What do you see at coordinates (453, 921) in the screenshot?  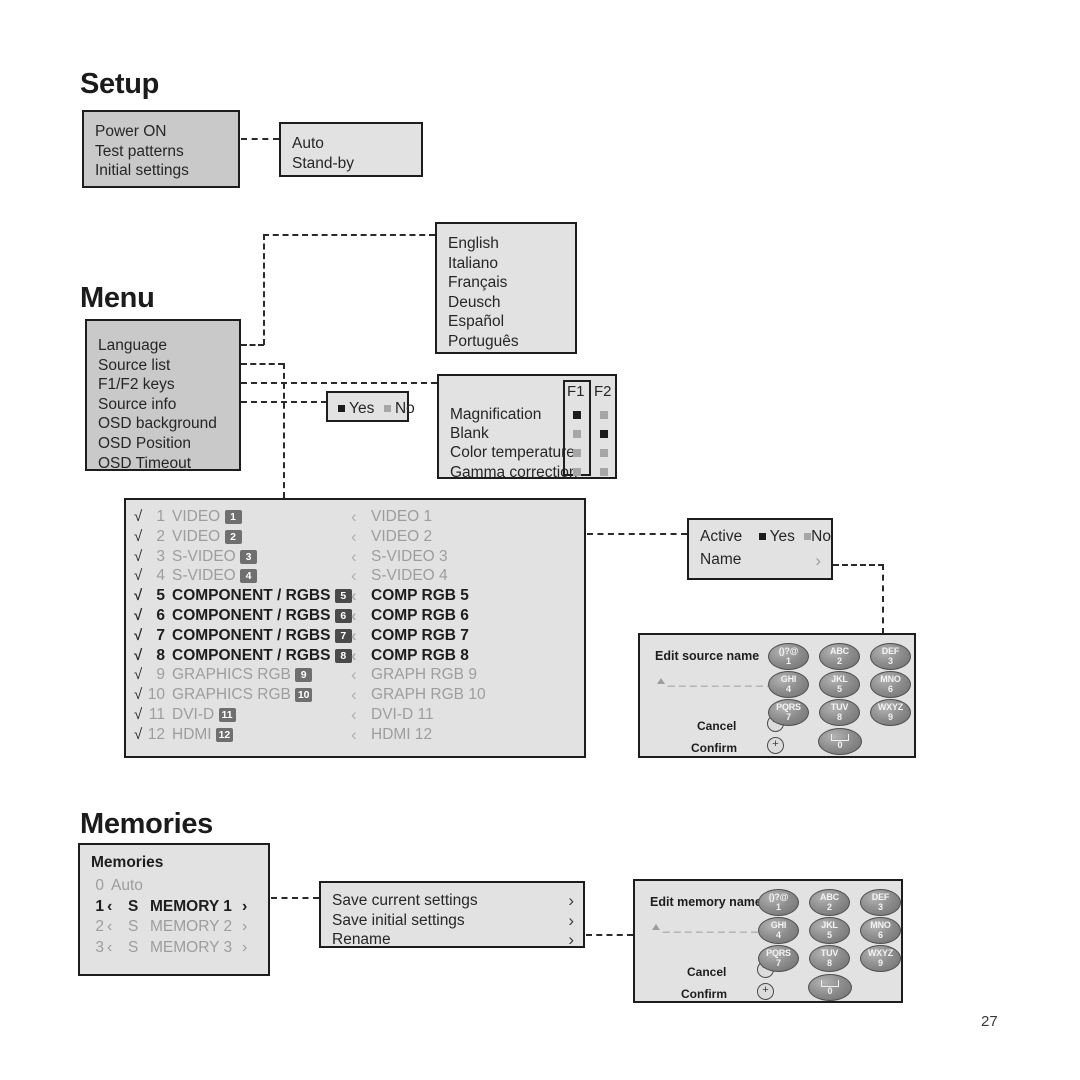 I see `memory-action-row: Save initial settings ›` at bounding box center [453, 921].